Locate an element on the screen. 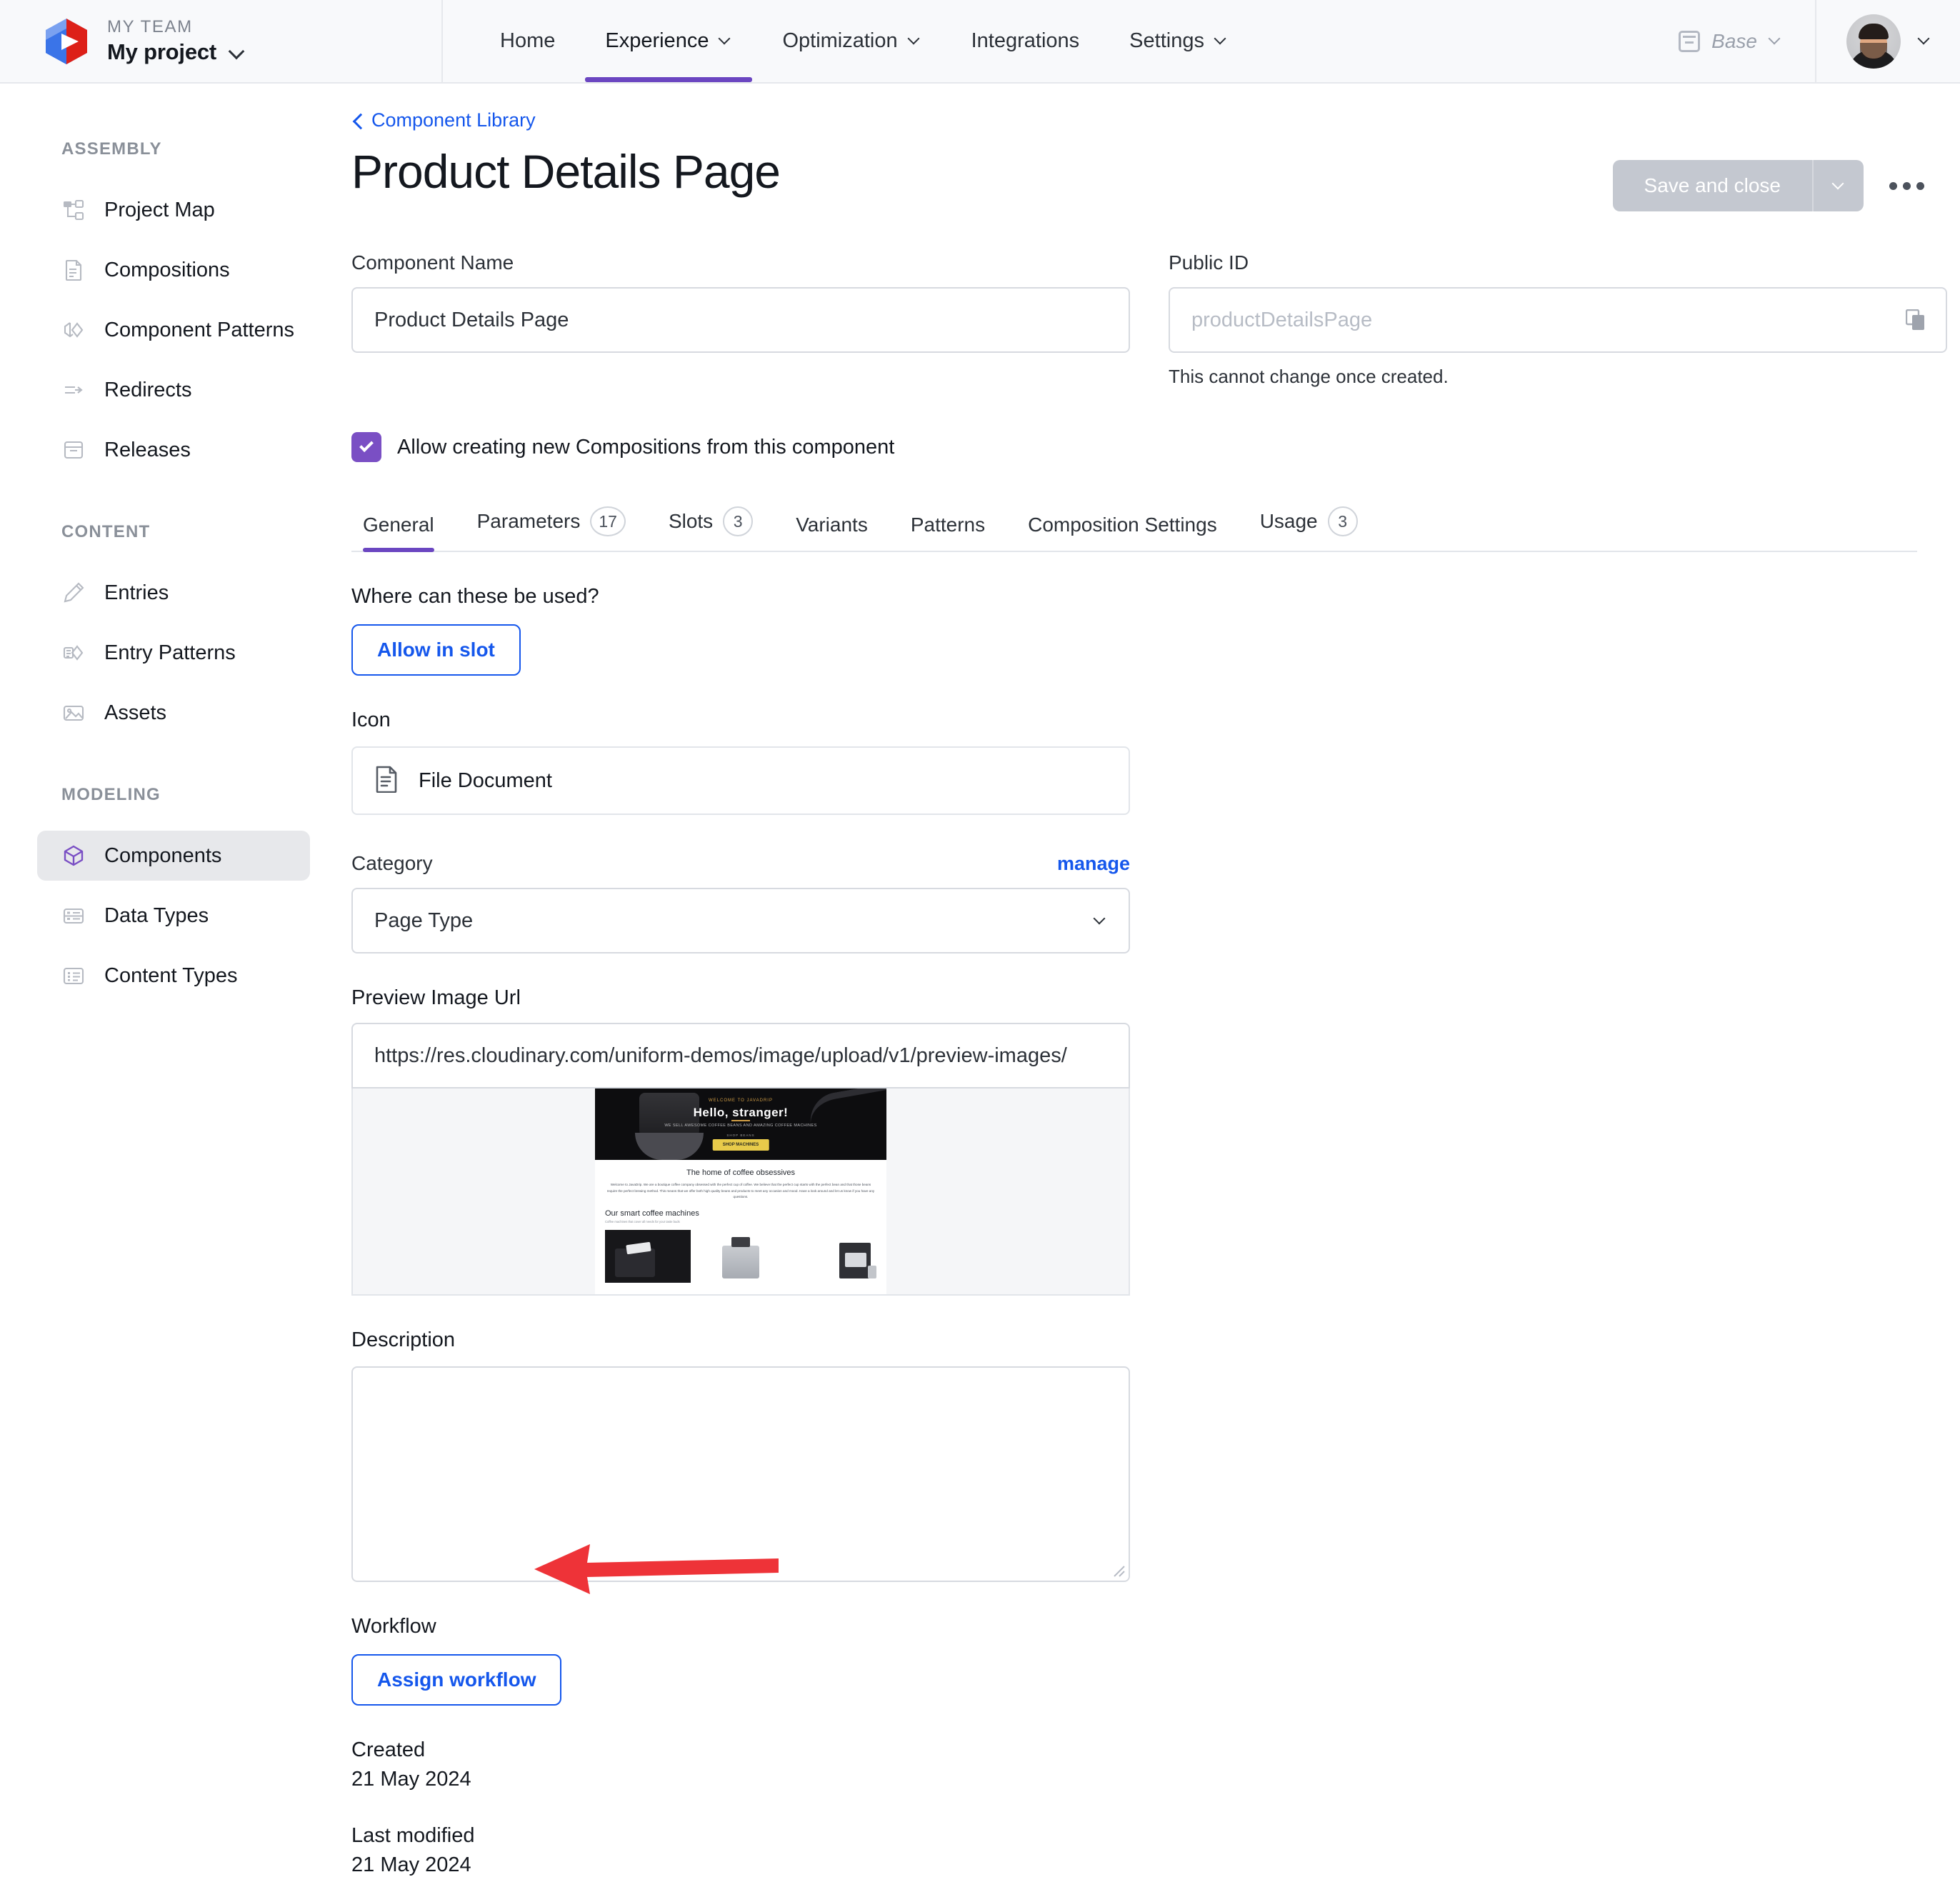 The image size is (1960, 1877). component-name-label: Component Name is located at coordinates (432, 262).